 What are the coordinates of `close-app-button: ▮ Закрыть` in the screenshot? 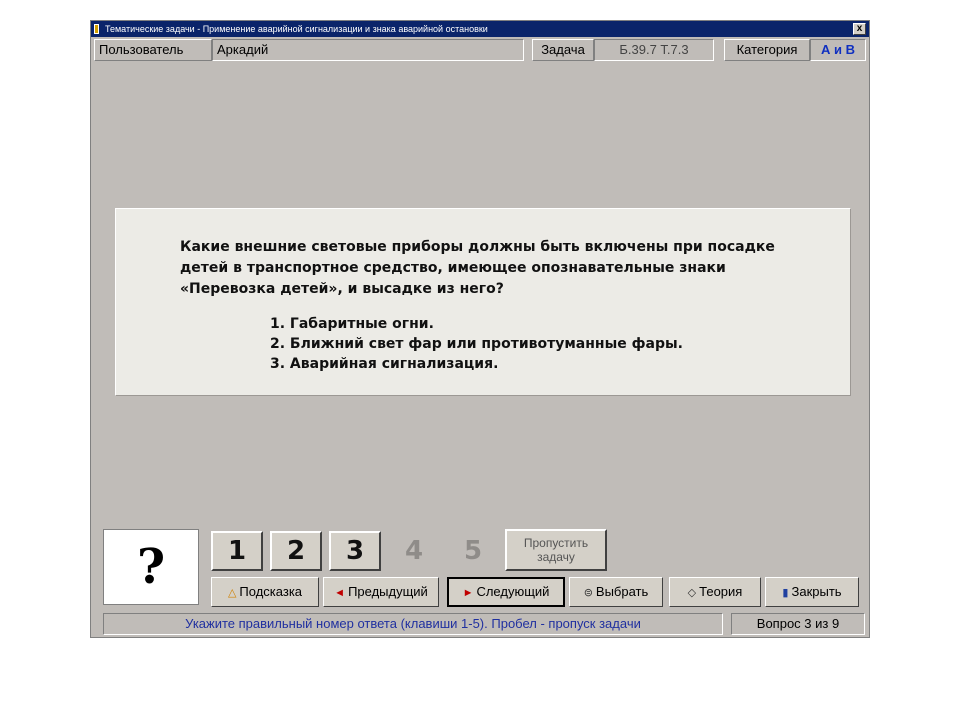 It's located at (812, 592).